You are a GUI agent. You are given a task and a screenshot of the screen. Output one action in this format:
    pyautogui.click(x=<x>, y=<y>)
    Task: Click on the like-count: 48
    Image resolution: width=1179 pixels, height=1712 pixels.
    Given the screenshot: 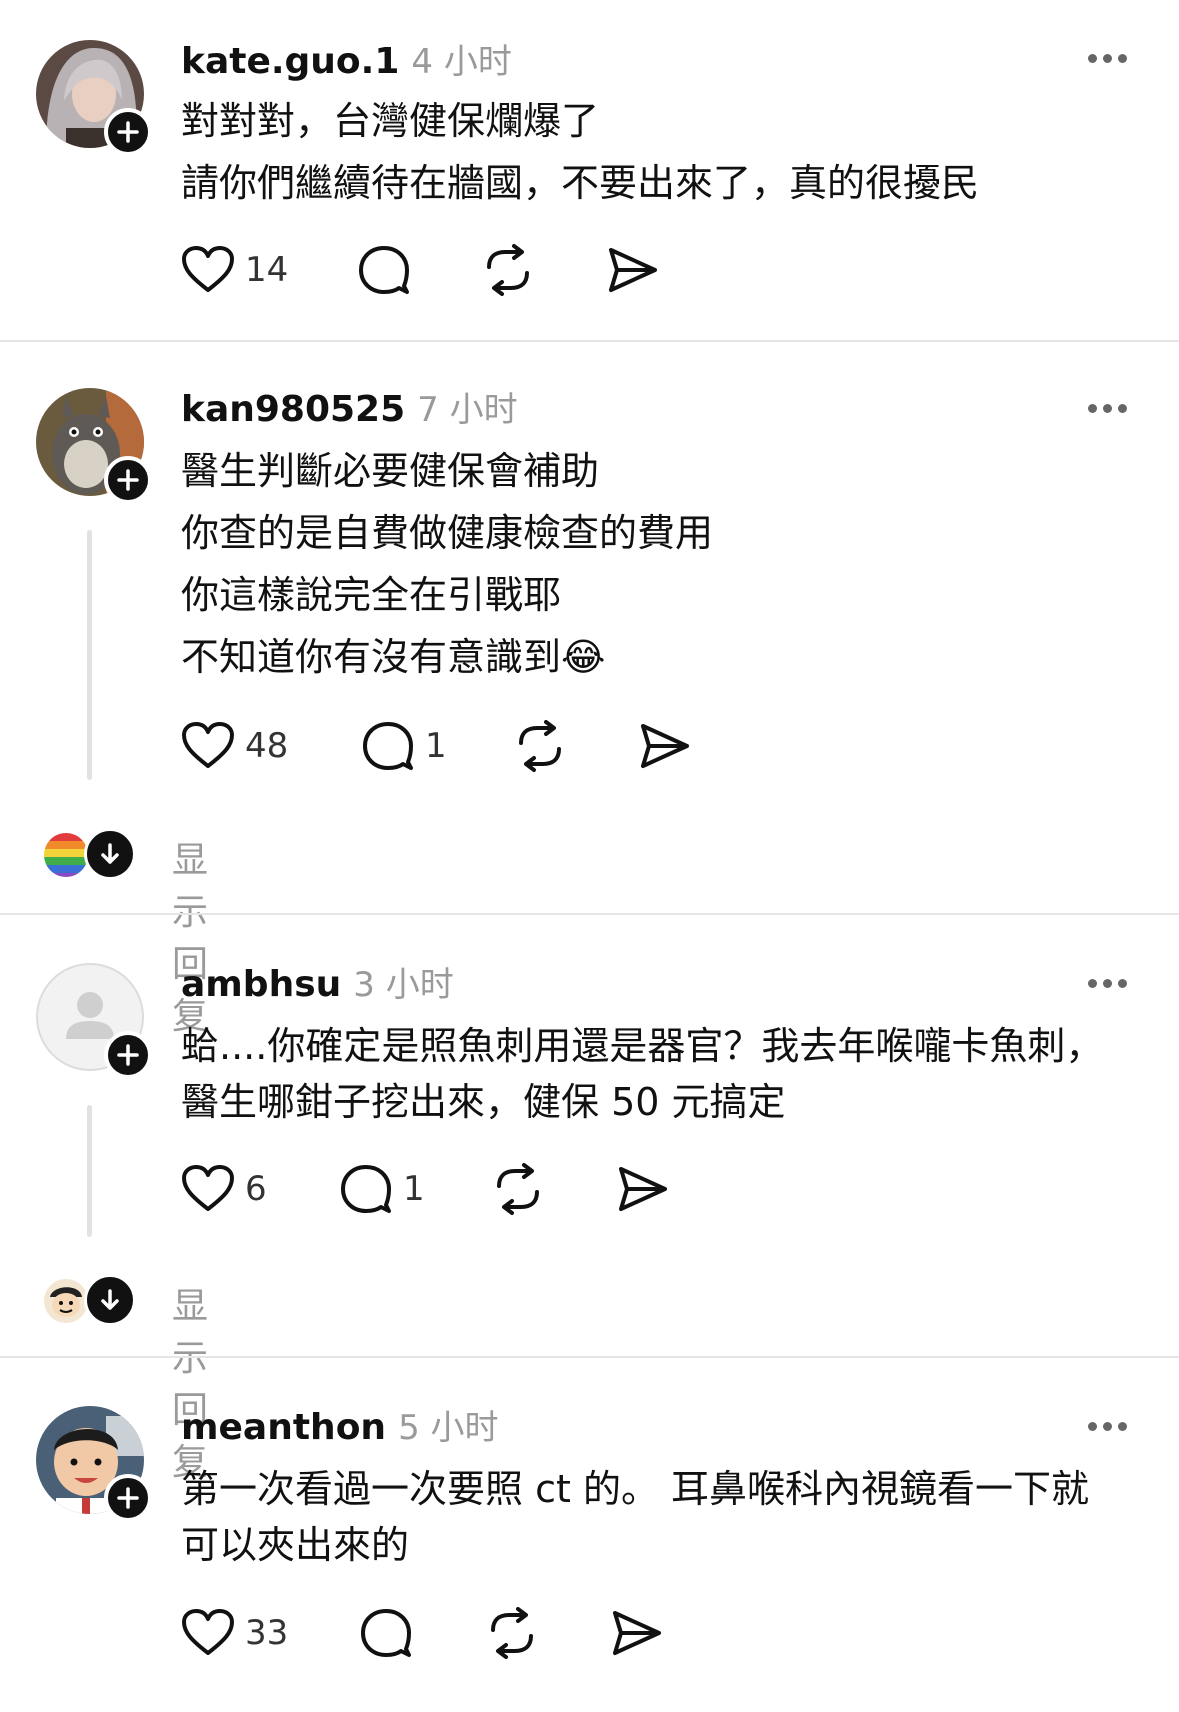 What is the action you would take?
    pyautogui.click(x=267, y=746)
    